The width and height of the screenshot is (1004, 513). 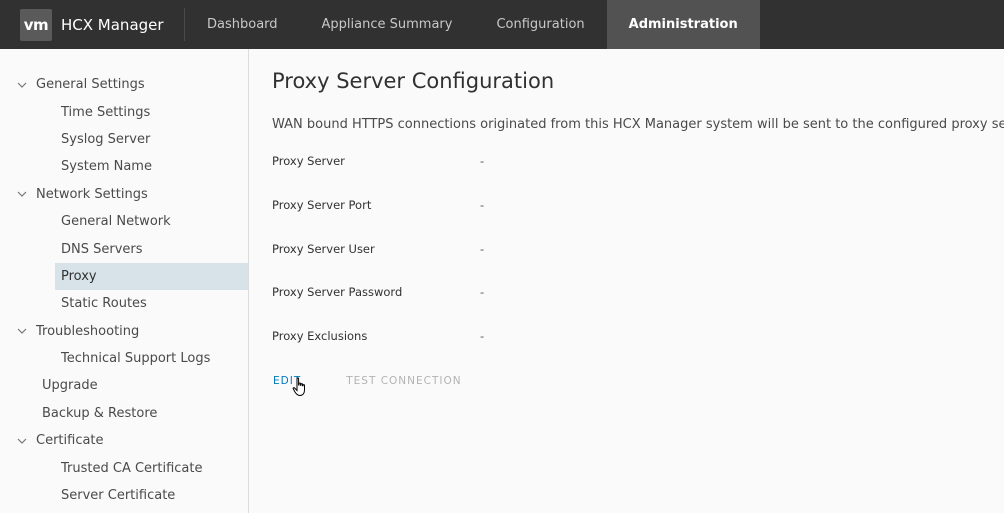 What do you see at coordinates (124, 440) in the screenshot?
I see `sidebar-group-certificate: Certificate` at bounding box center [124, 440].